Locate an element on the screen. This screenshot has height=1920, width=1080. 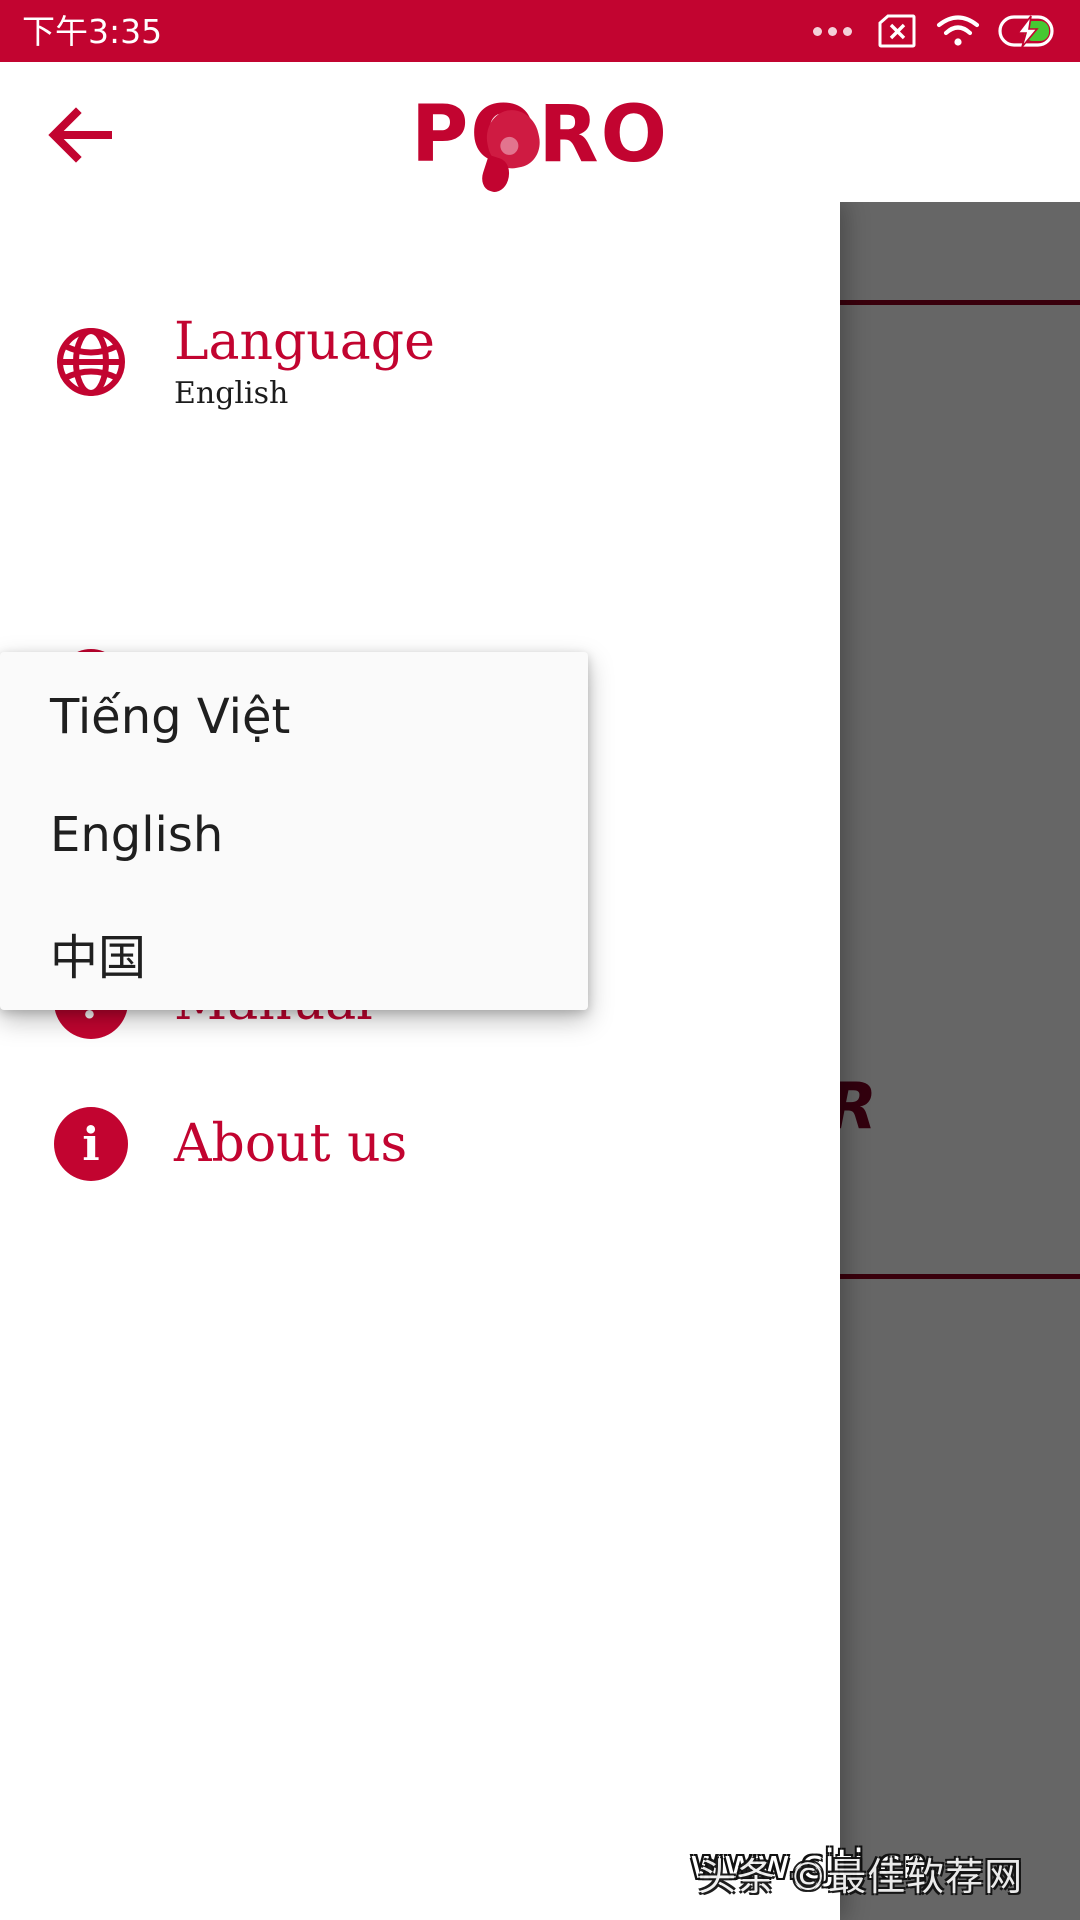
language-dropdown-menu: Tiếng Việt English 中国 is located at coordinates (294, 831).